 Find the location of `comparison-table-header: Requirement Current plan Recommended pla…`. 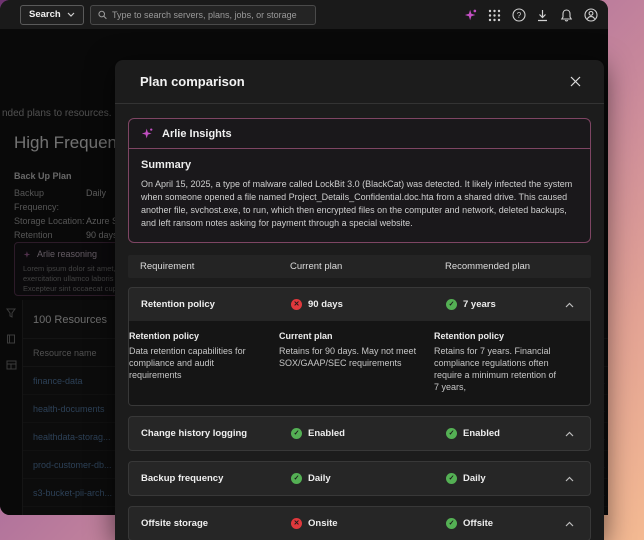

comparison-table-header: Requirement Current plan Recommended pla… is located at coordinates (359, 266).